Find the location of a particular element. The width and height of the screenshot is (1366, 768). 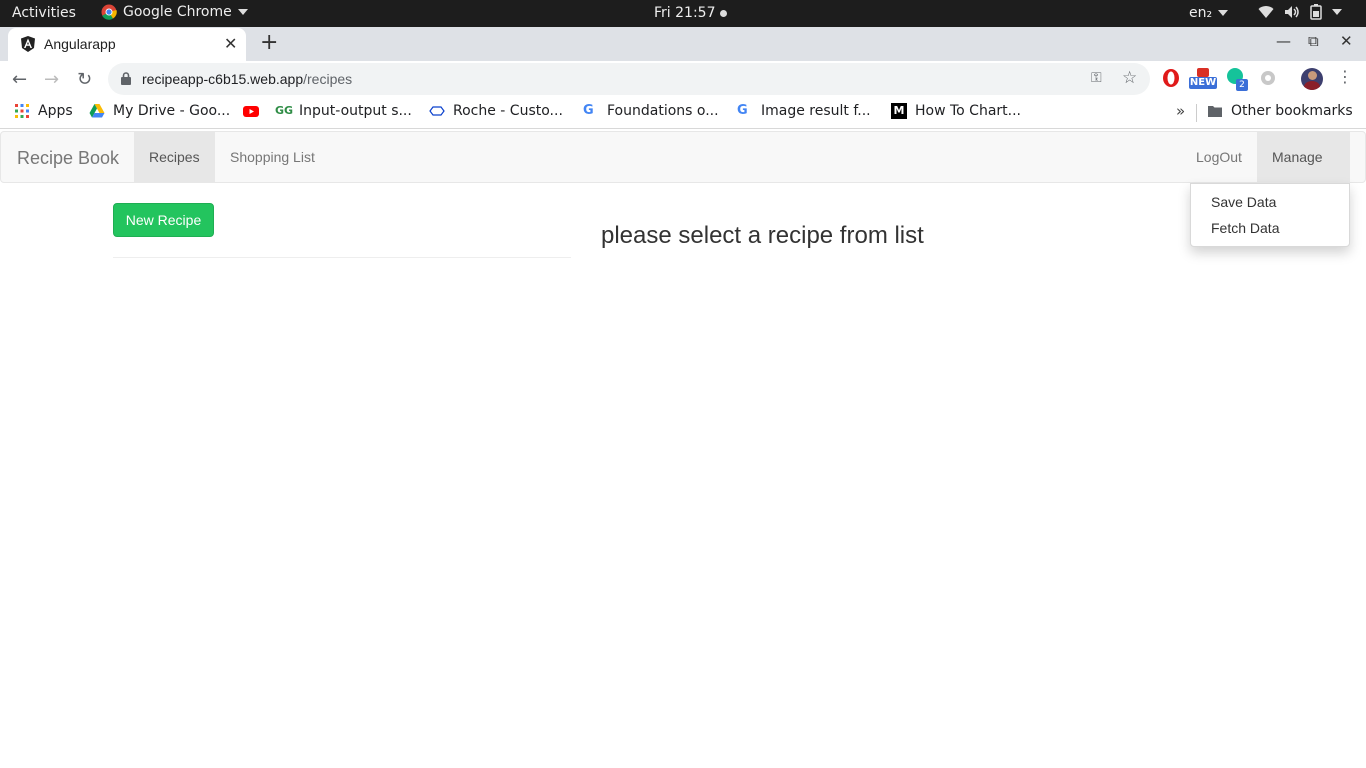

system-top-bar: Activities Google Chrome Fri 21:57 en₂ is located at coordinates (683, 13).